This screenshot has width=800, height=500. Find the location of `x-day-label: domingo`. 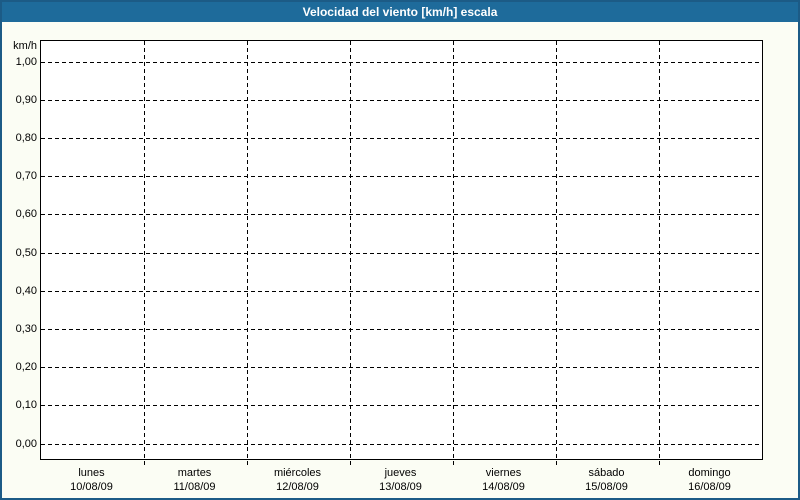

x-day-label: domingo is located at coordinates (709, 473).